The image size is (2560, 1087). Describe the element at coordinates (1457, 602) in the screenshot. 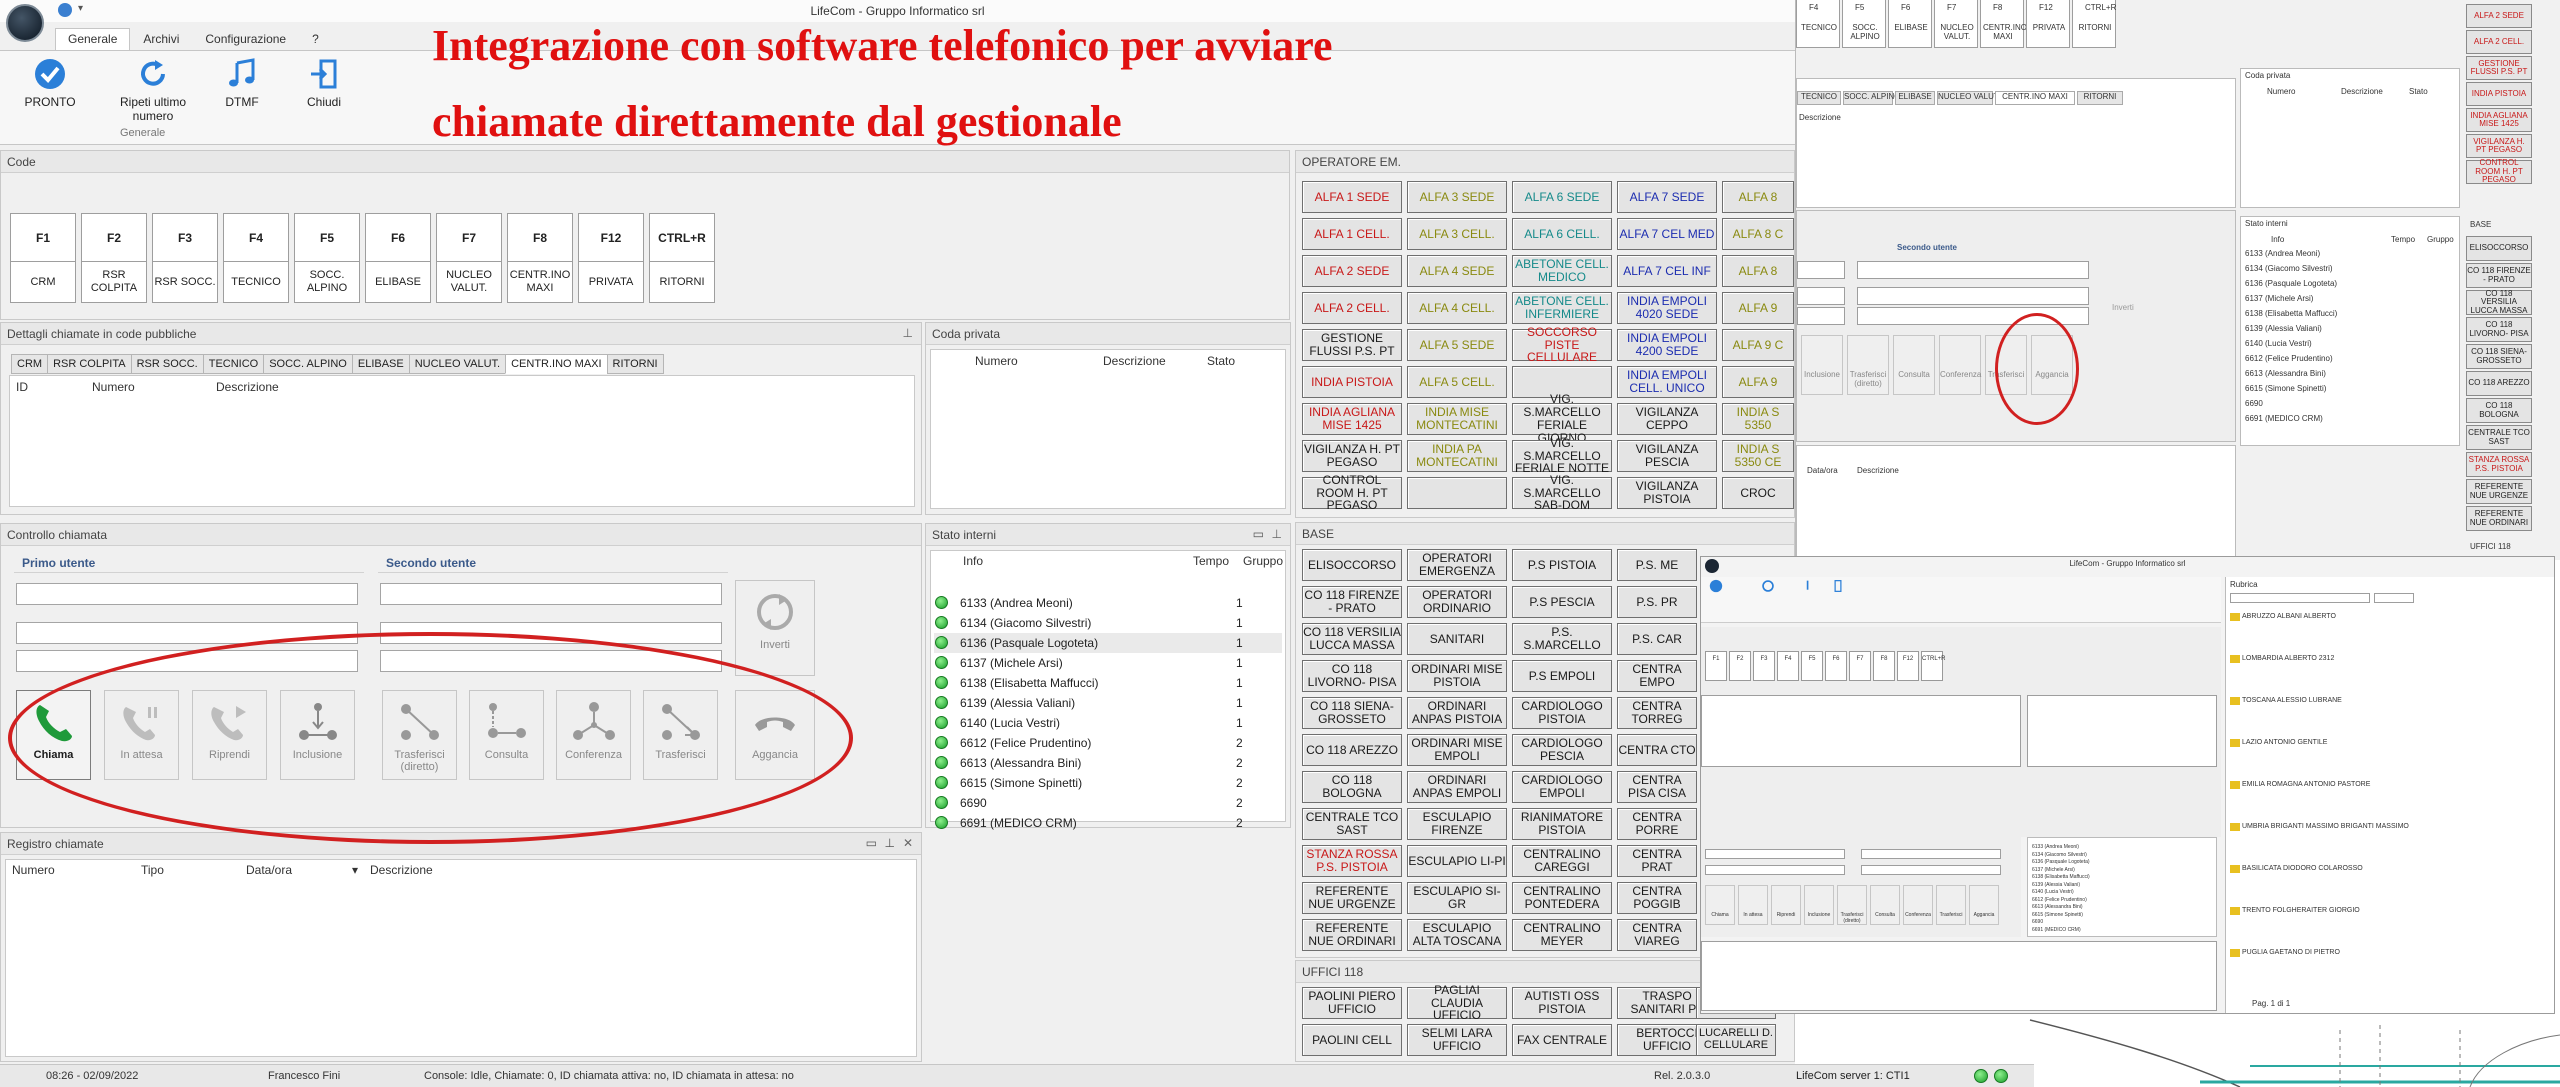

I see `contact-button-operatori-ordinario: OPERATORI ORDINARIO` at that location.